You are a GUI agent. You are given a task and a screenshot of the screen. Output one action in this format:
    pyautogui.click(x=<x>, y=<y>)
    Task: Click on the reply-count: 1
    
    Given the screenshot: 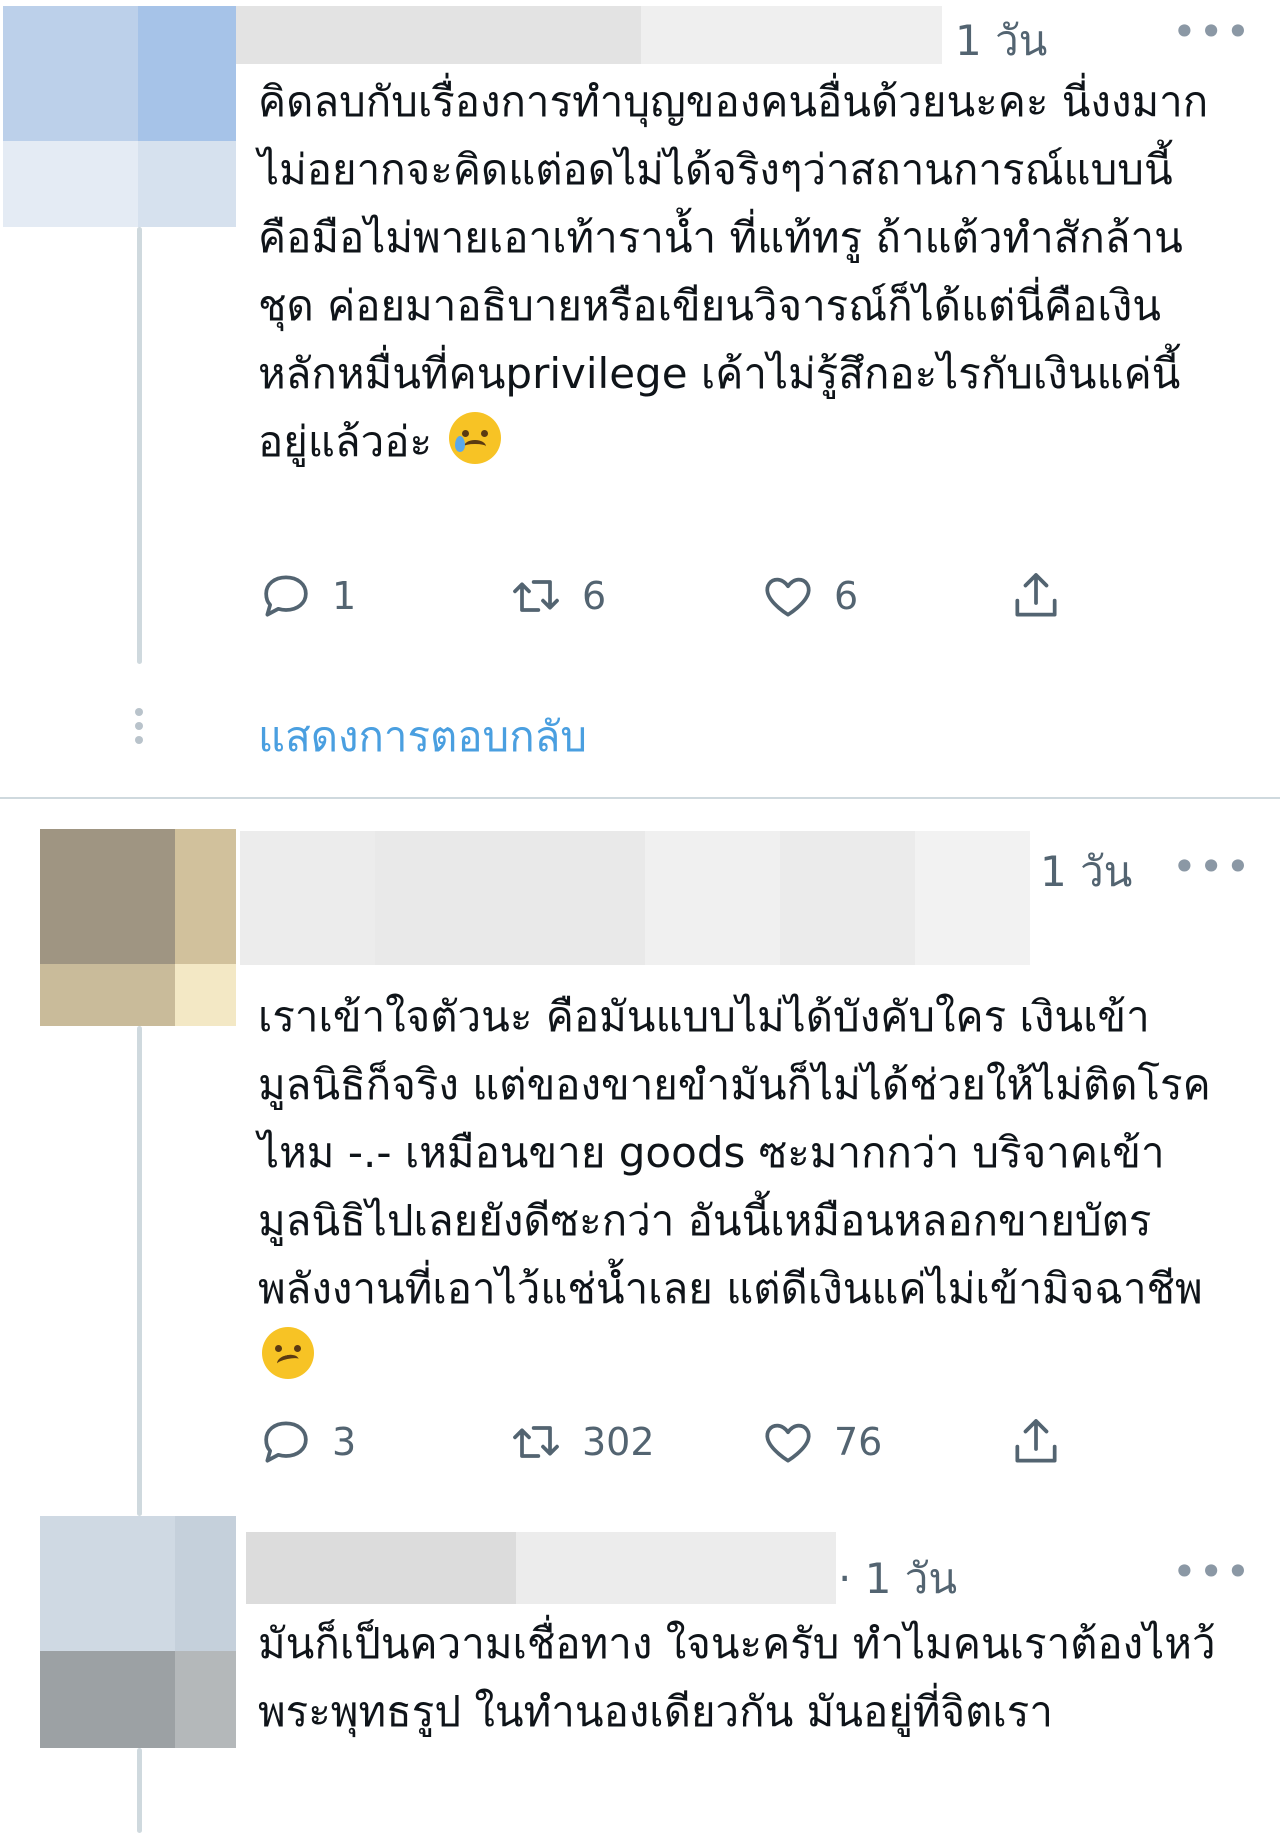 What is the action you would take?
    pyautogui.click(x=344, y=596)
    